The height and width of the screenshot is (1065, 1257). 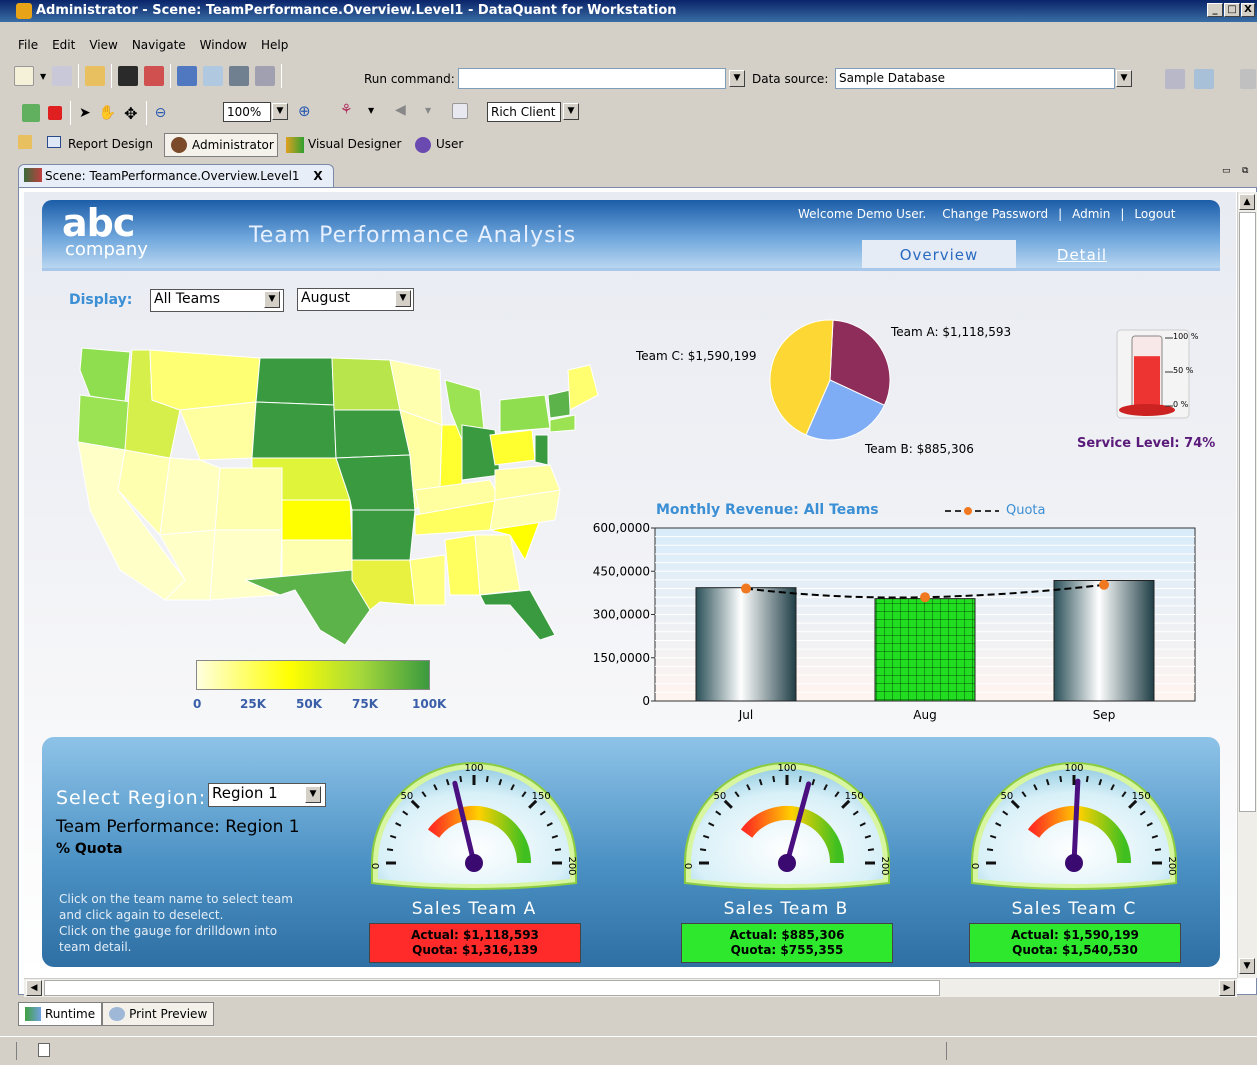 What do you see at coordinates (524, 112) in the screenshot?
I see `client-select: Rich Client` at bounding box center [524, 112].